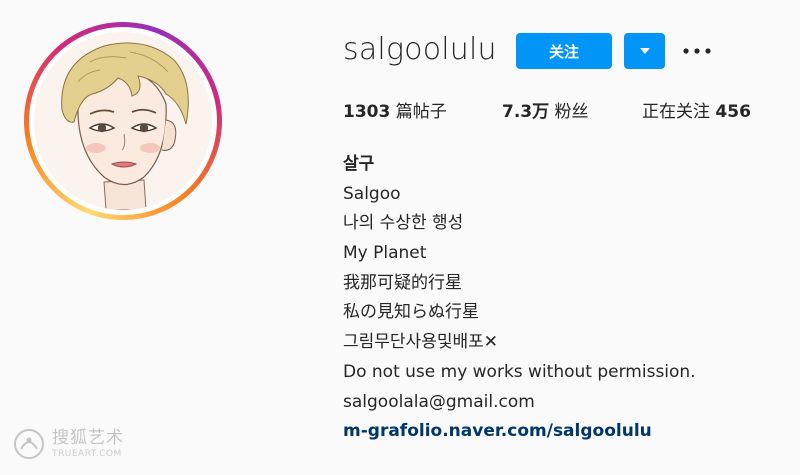 The image size is (800, 475). Describe the element at coordinates (402, 282) in the screenshot. I see `bio-line: 我那可疑的行星` at that location.